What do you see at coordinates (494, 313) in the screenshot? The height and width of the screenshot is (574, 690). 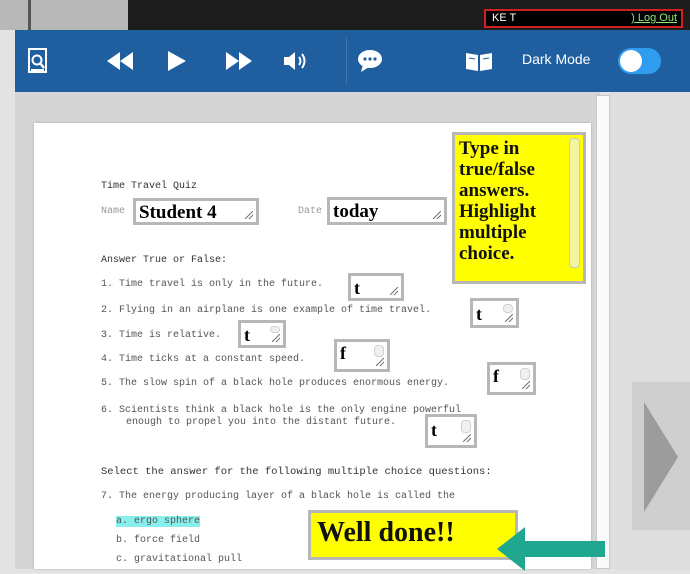 I see `answer-2-field: t` at bounding box center [494, 313].